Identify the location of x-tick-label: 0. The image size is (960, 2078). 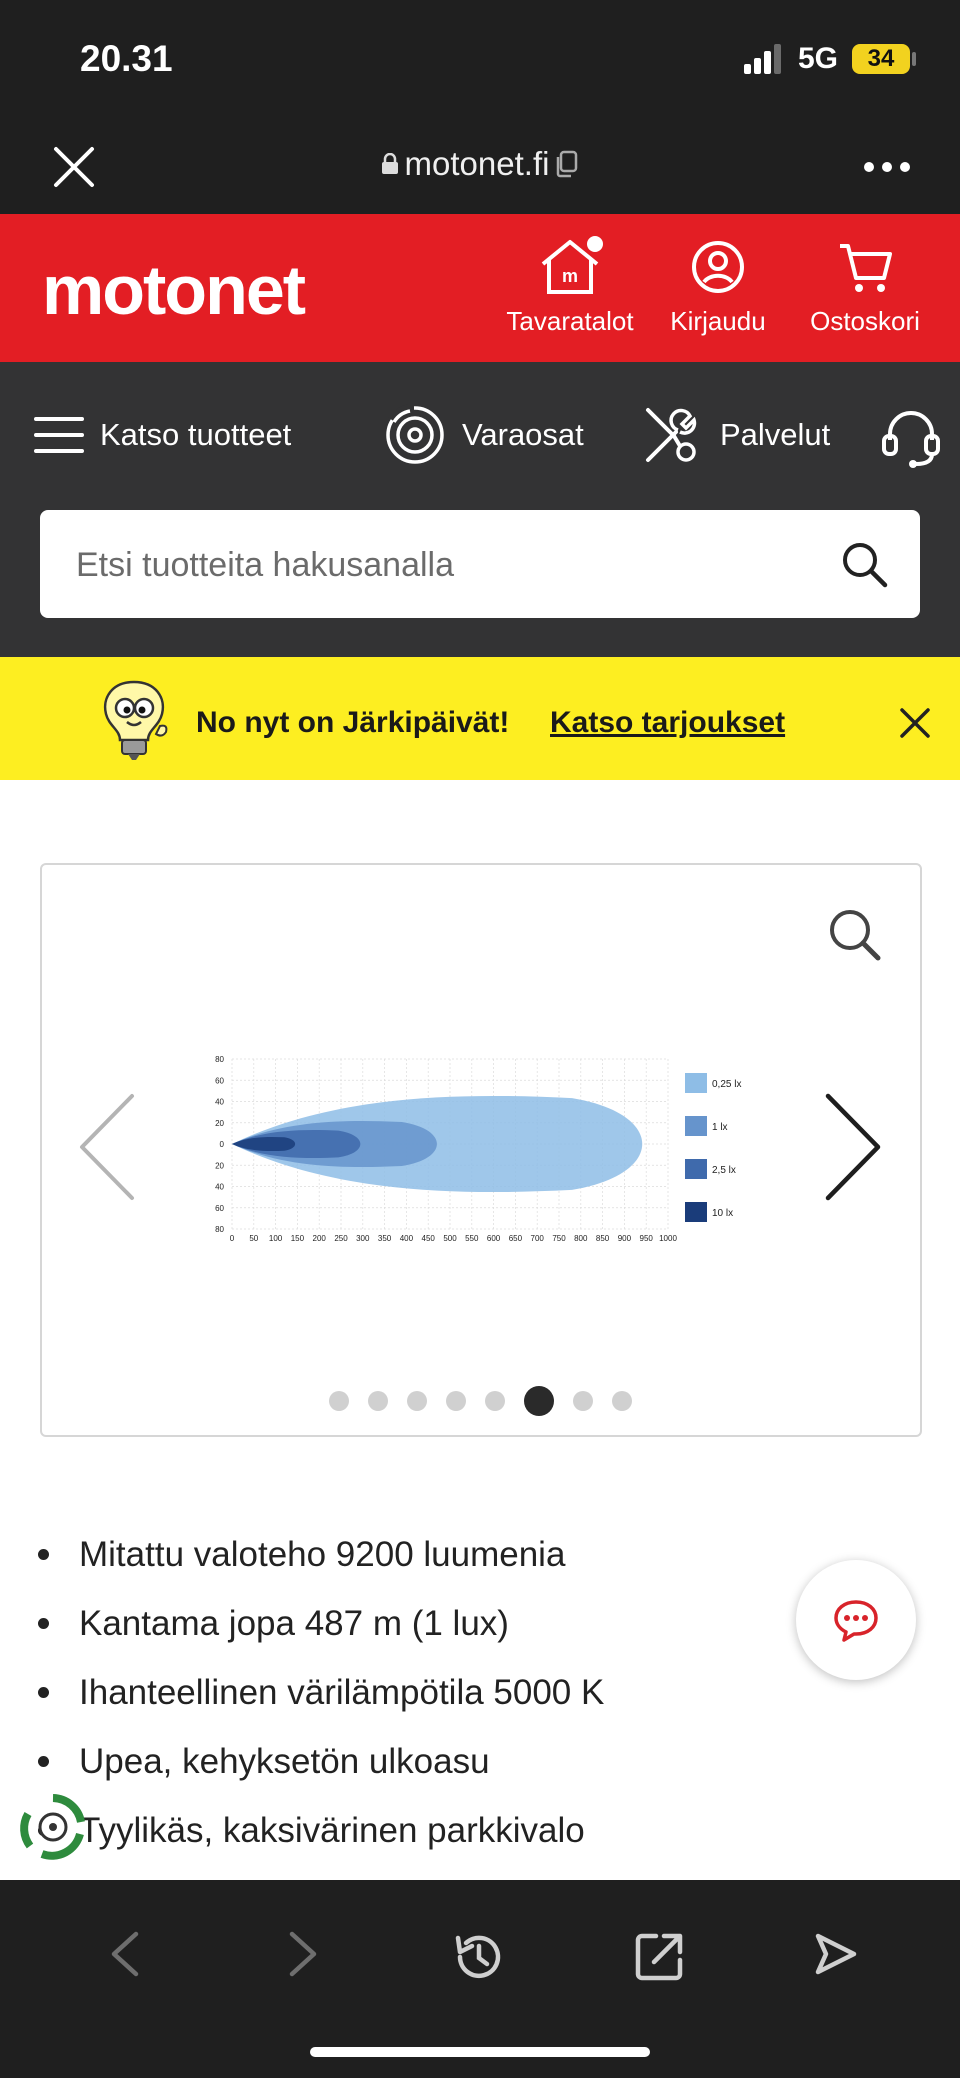
(232, 1238).